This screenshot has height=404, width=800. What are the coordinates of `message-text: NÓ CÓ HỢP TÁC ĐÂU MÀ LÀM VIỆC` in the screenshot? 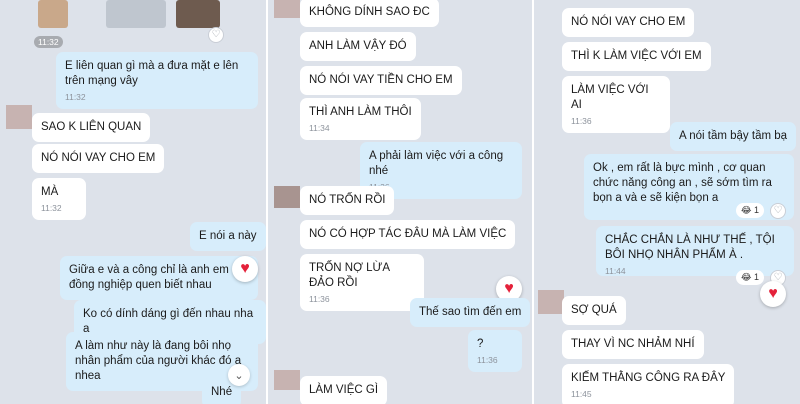 It's located at (408, 234).